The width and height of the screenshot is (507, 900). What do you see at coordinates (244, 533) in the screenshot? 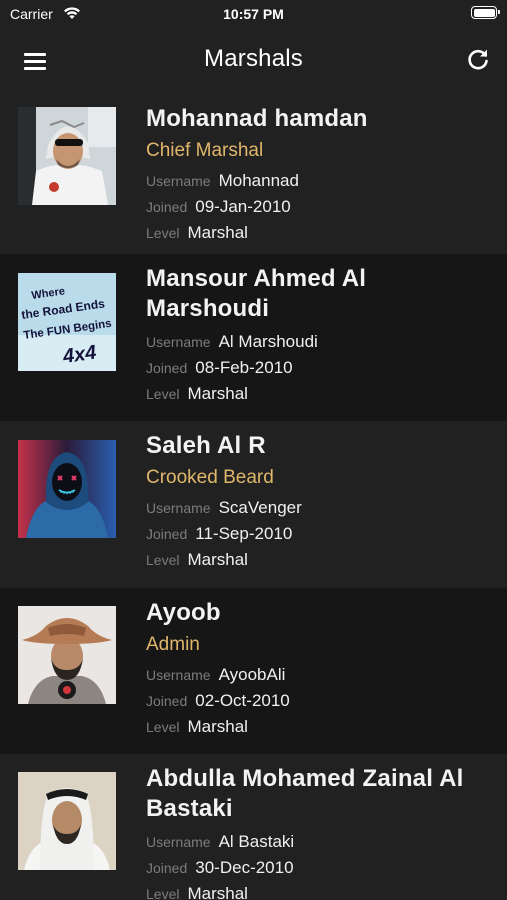
I see `joined-value: 11-Sep-2010` at bounding box center [244, 533].